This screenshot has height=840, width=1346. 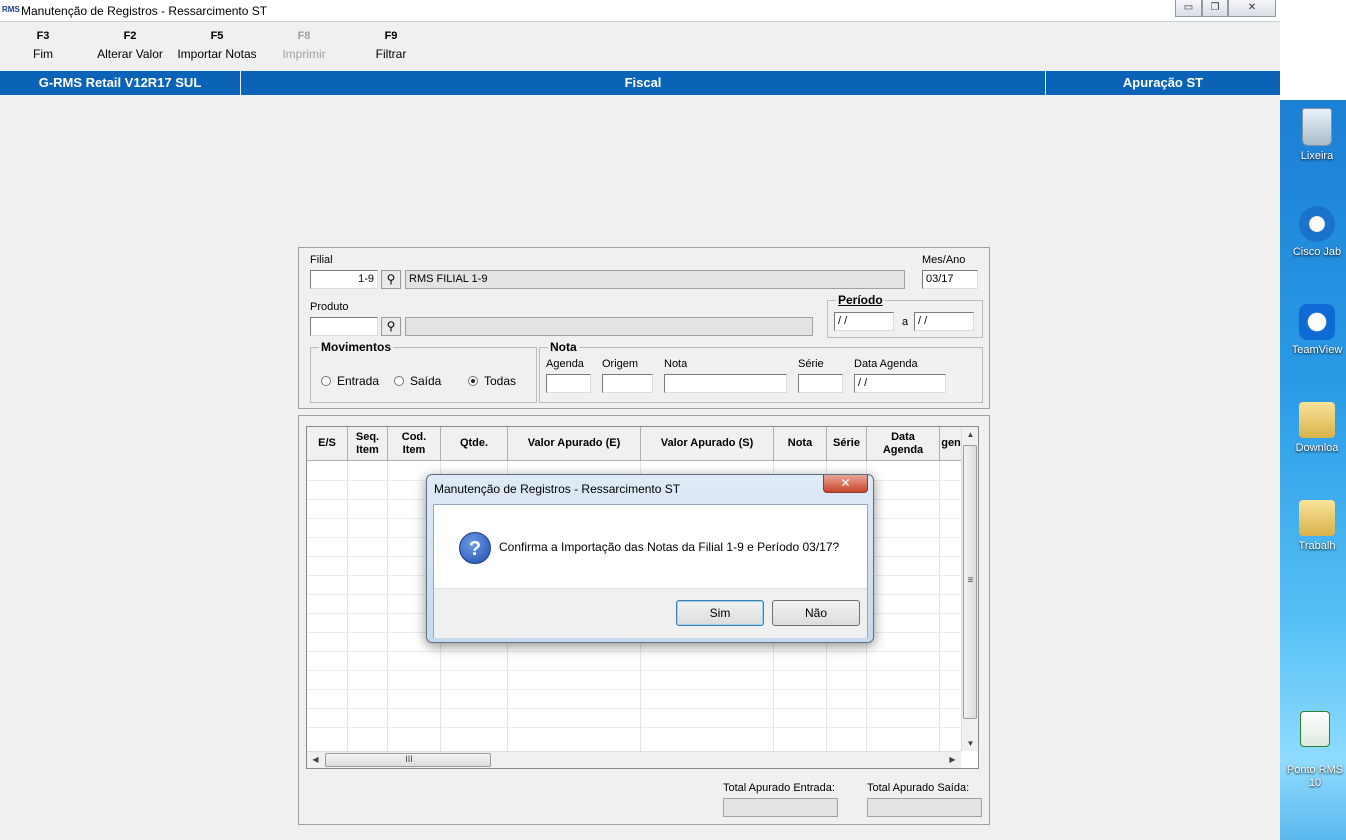 I want to click on desktop-icon-teamviewer: TeamView, so click(x=1314, y=330).